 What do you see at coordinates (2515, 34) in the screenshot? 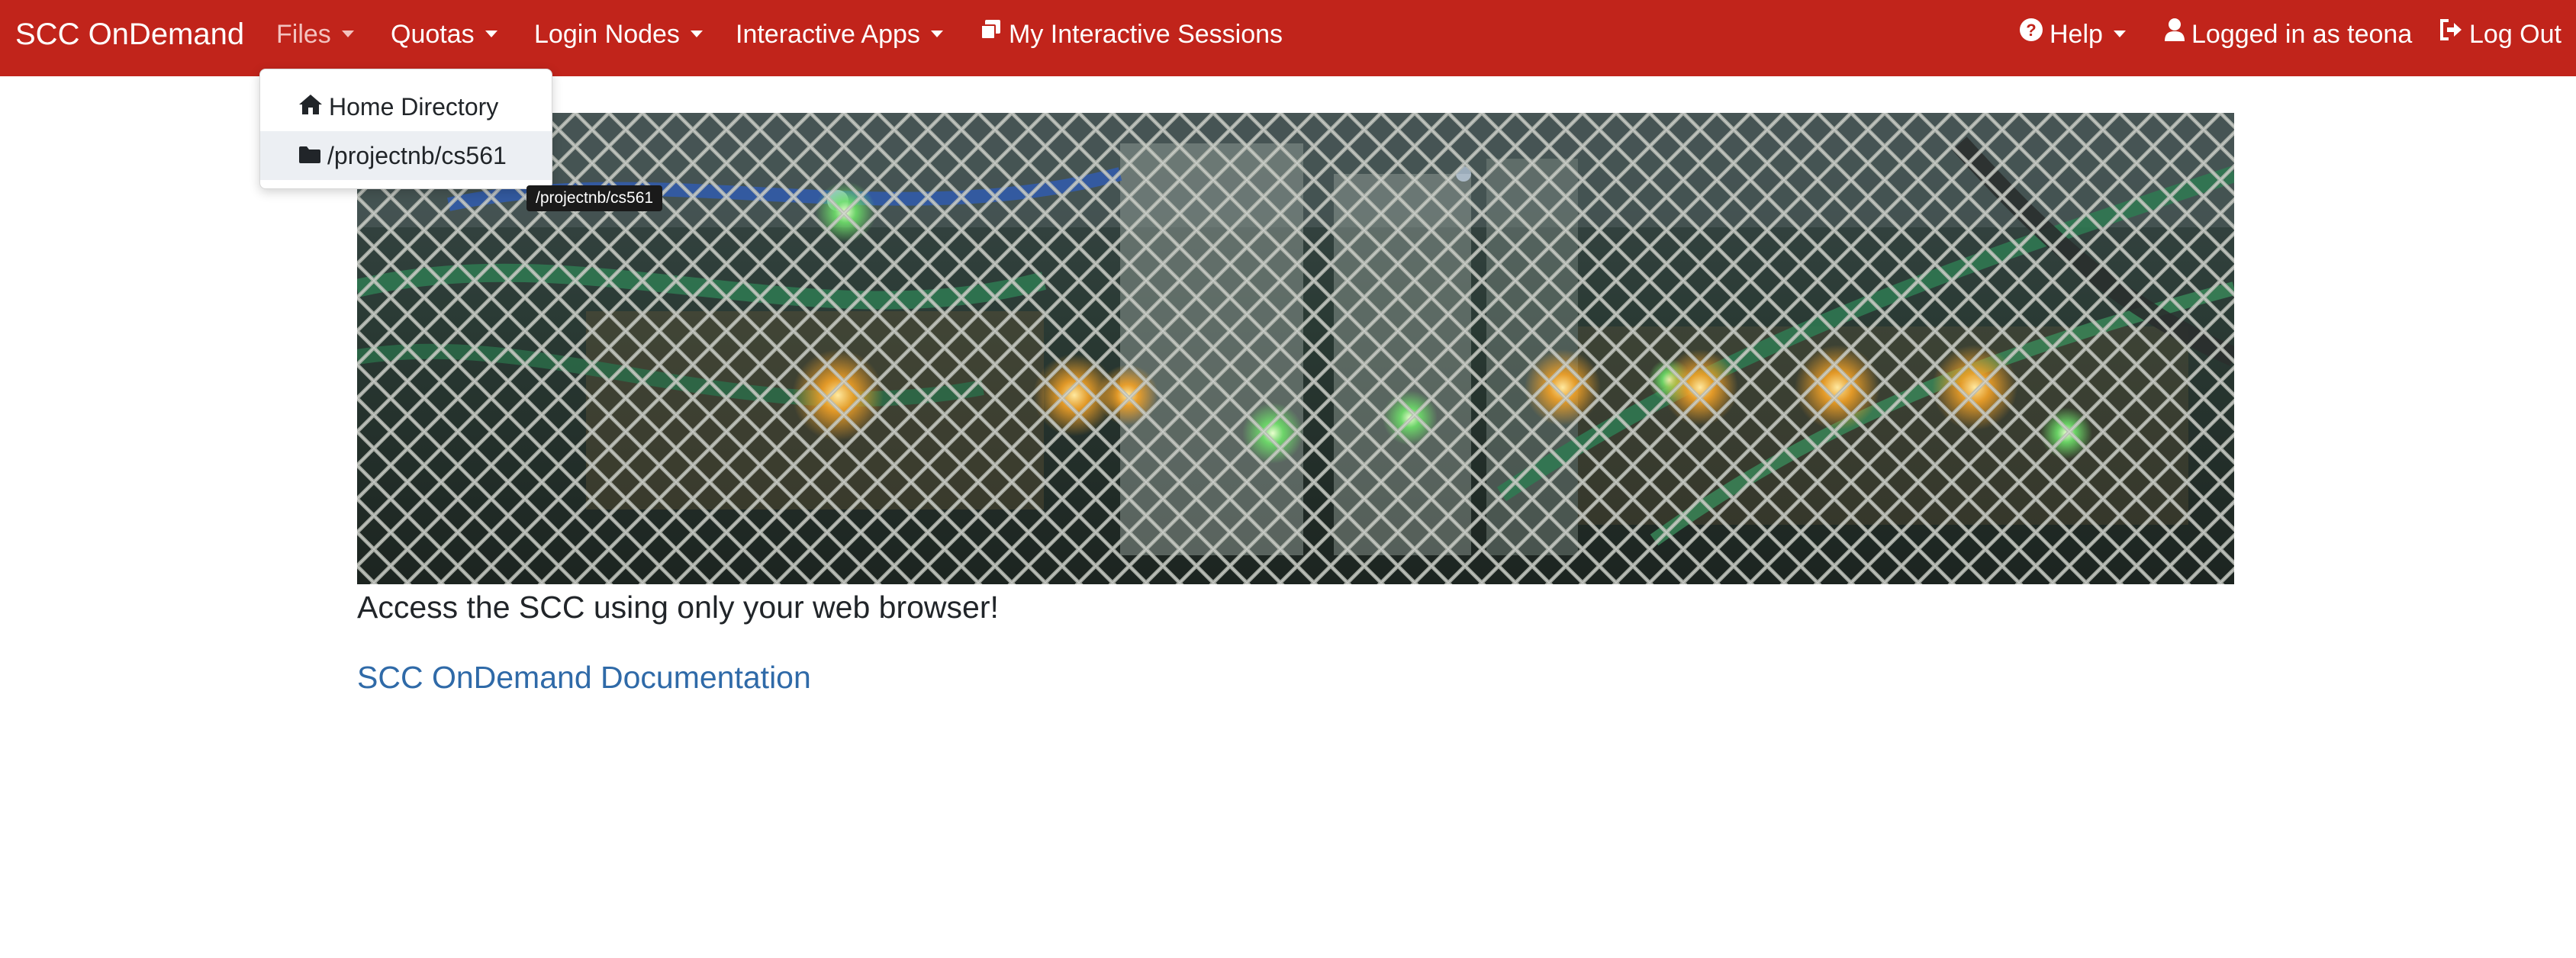
I see `log-out-label: Log Out` at bounding box center [2515, 34].